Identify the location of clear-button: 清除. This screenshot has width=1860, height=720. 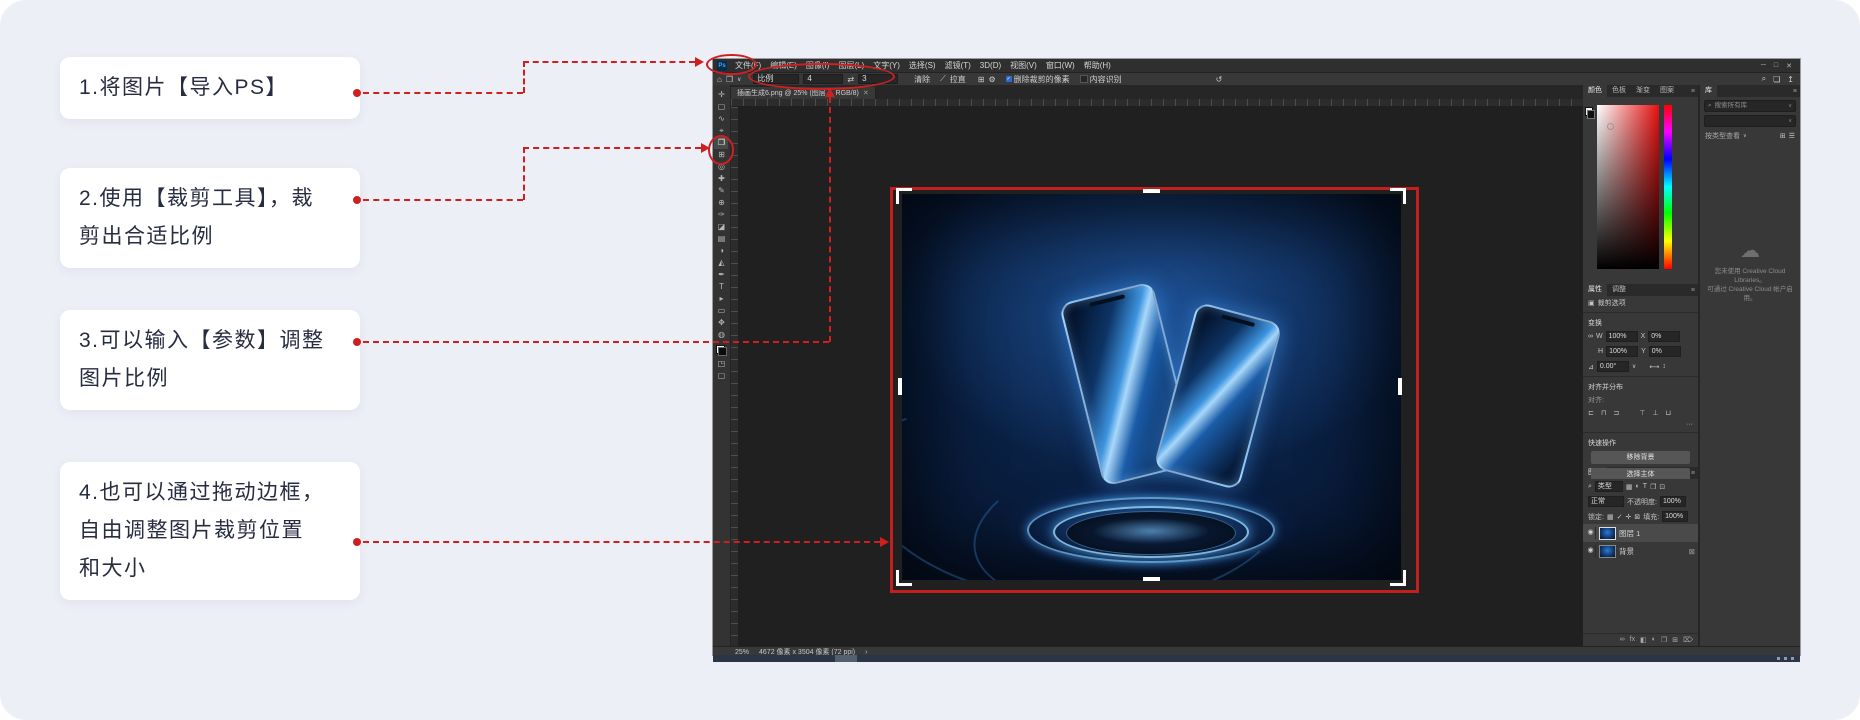
(922, 79).